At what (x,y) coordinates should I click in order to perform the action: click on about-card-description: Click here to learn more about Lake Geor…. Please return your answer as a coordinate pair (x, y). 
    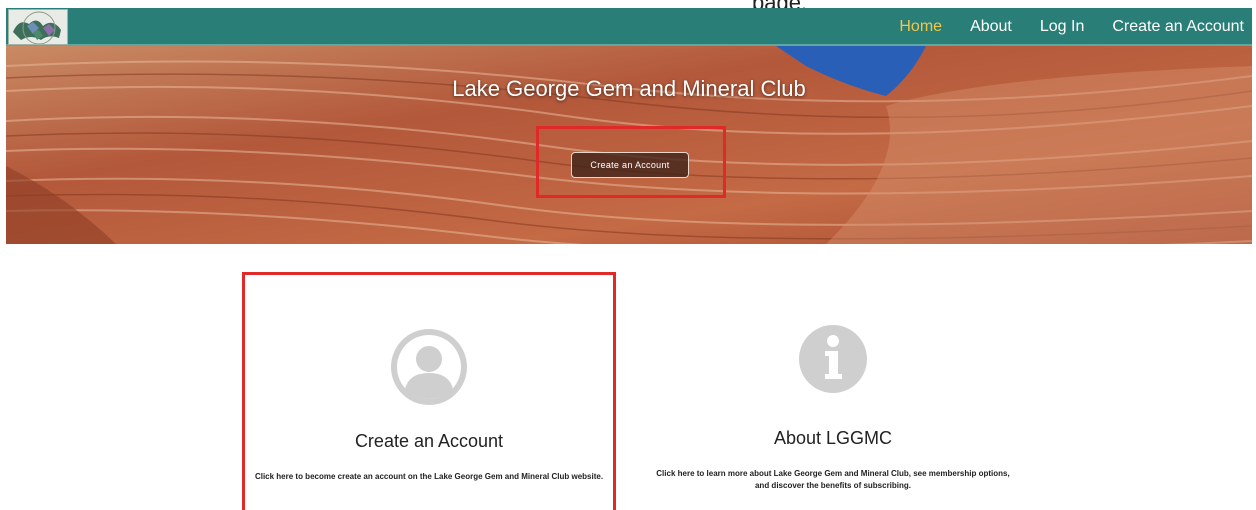
    Looking at the image, I should click on (833, 479).